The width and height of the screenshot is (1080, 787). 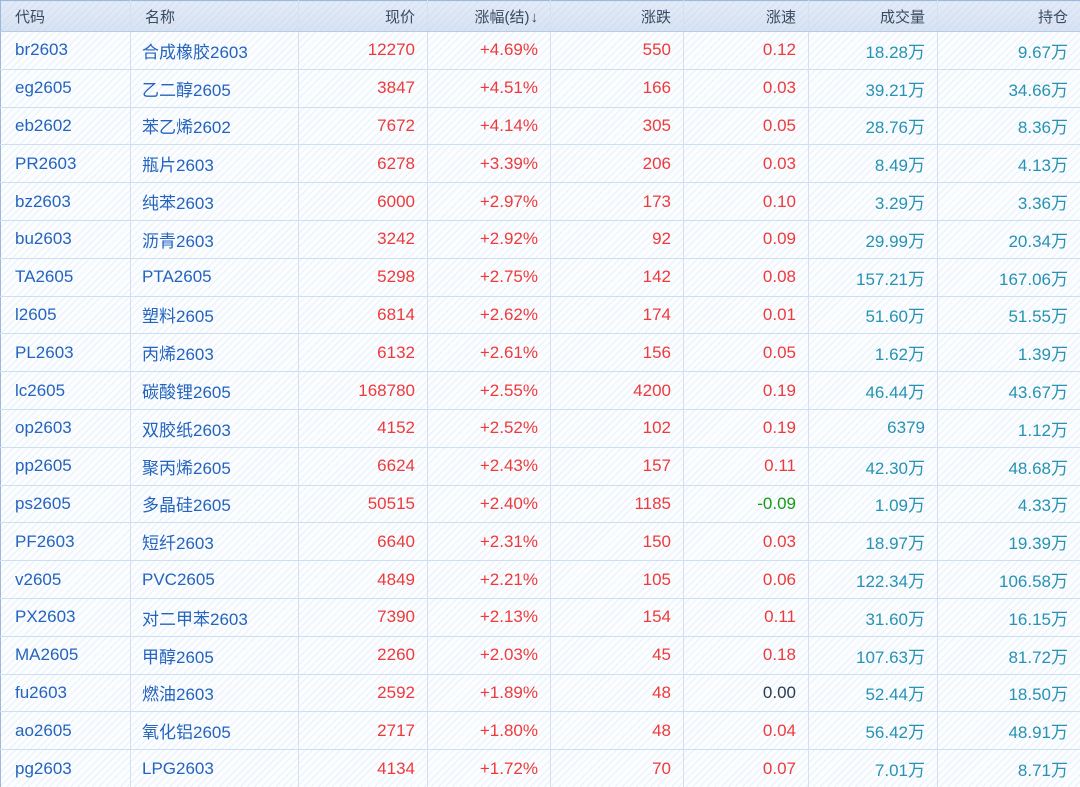 What do you see at coordinates (746, 239) in the screenshot?
I see `cell-speed: 0.09` at bounding box center [746, 239].